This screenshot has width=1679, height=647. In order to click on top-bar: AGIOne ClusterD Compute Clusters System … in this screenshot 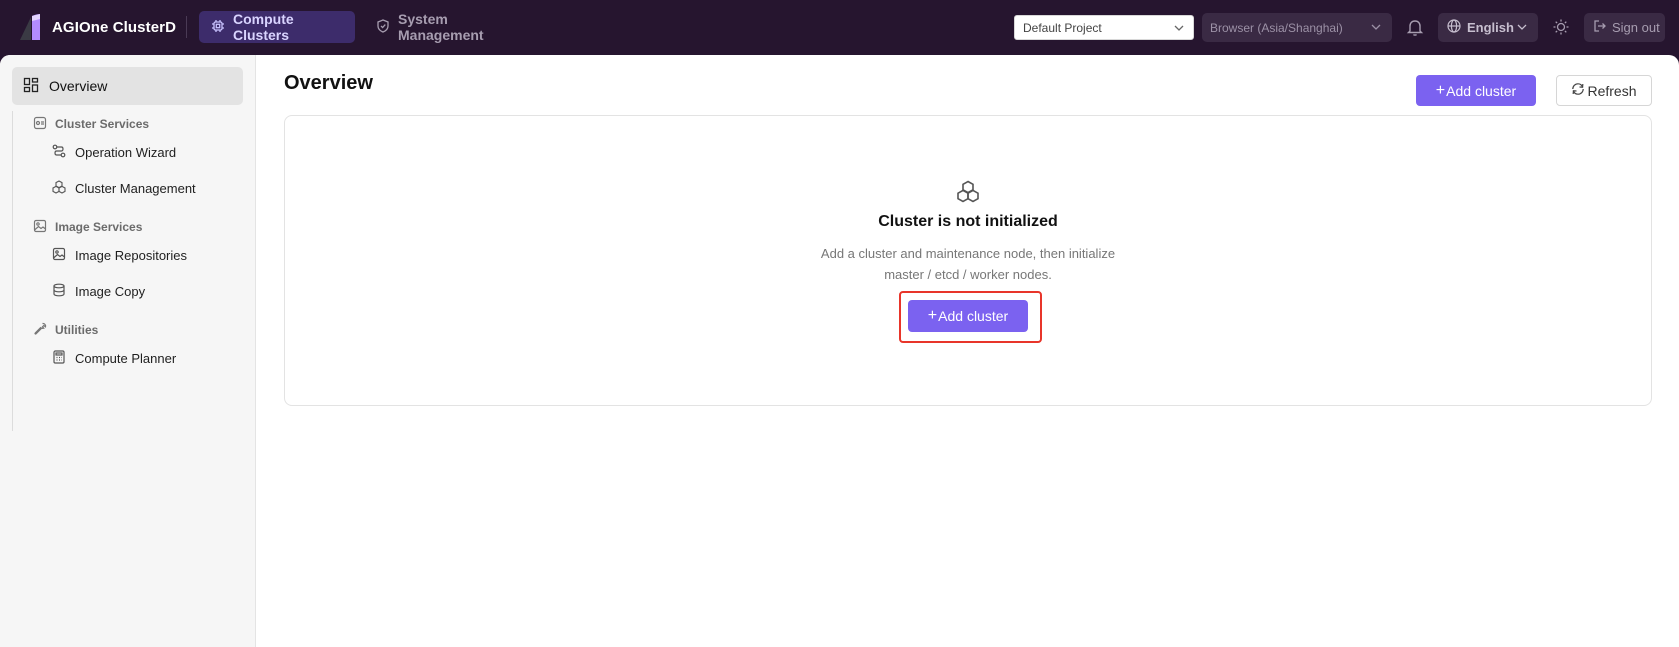, I will do `click(839, 27)`.